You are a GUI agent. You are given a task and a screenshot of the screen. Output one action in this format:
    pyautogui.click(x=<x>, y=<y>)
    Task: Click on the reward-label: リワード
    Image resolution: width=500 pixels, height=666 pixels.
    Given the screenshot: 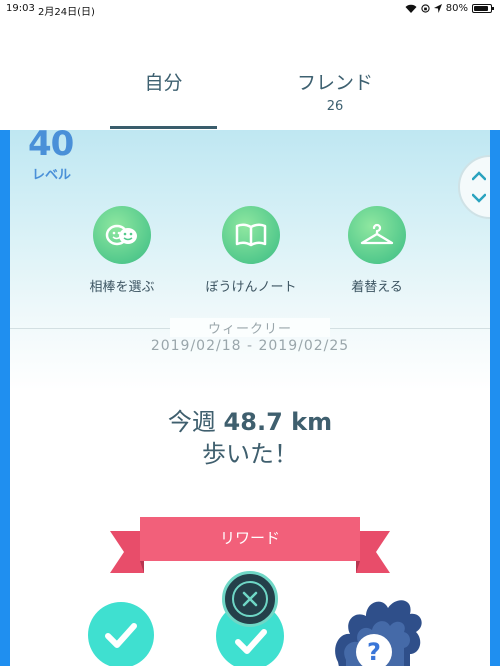 What is the action you would take?
    pyautogui.click(x=249, y=538)
    